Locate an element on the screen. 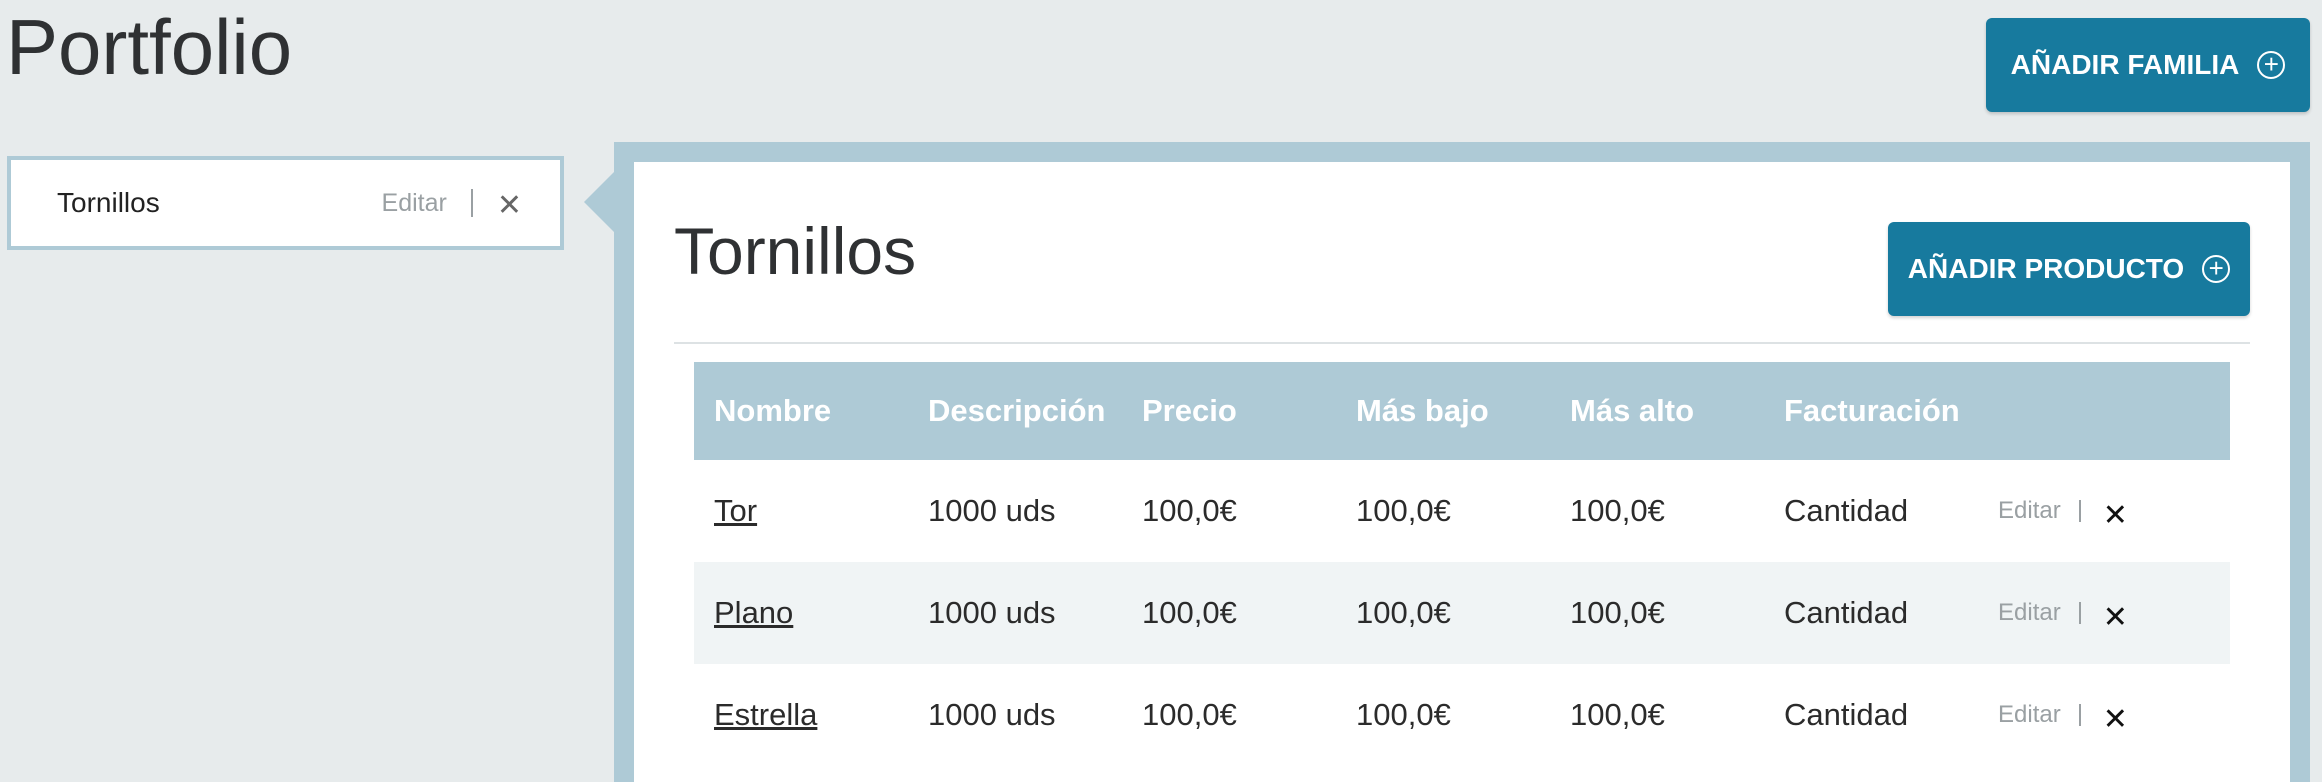  family-title: Tornillos is located at coordinates (795, 251).